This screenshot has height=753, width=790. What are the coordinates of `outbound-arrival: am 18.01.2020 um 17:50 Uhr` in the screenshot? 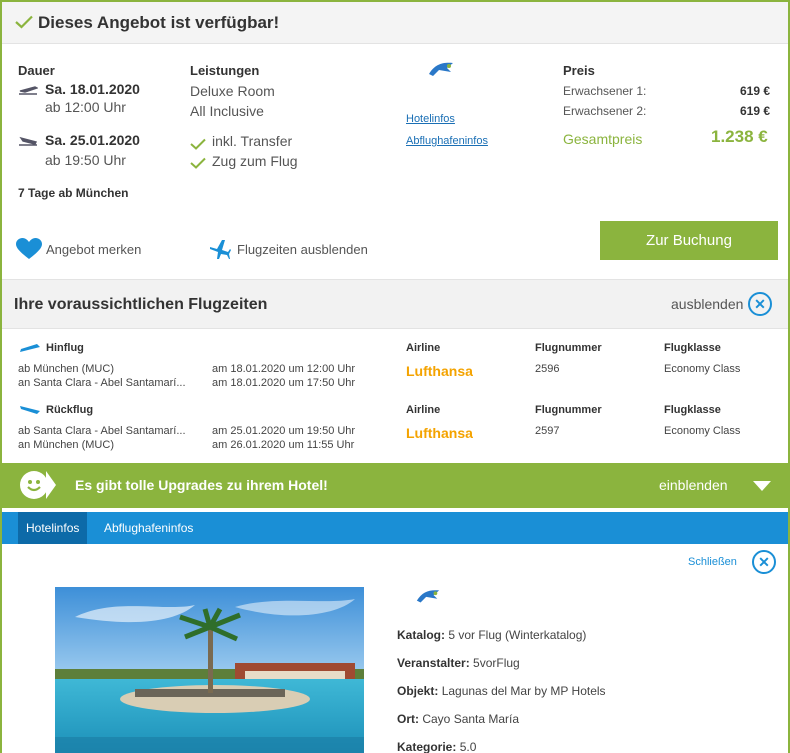 It's located at (284, 383).